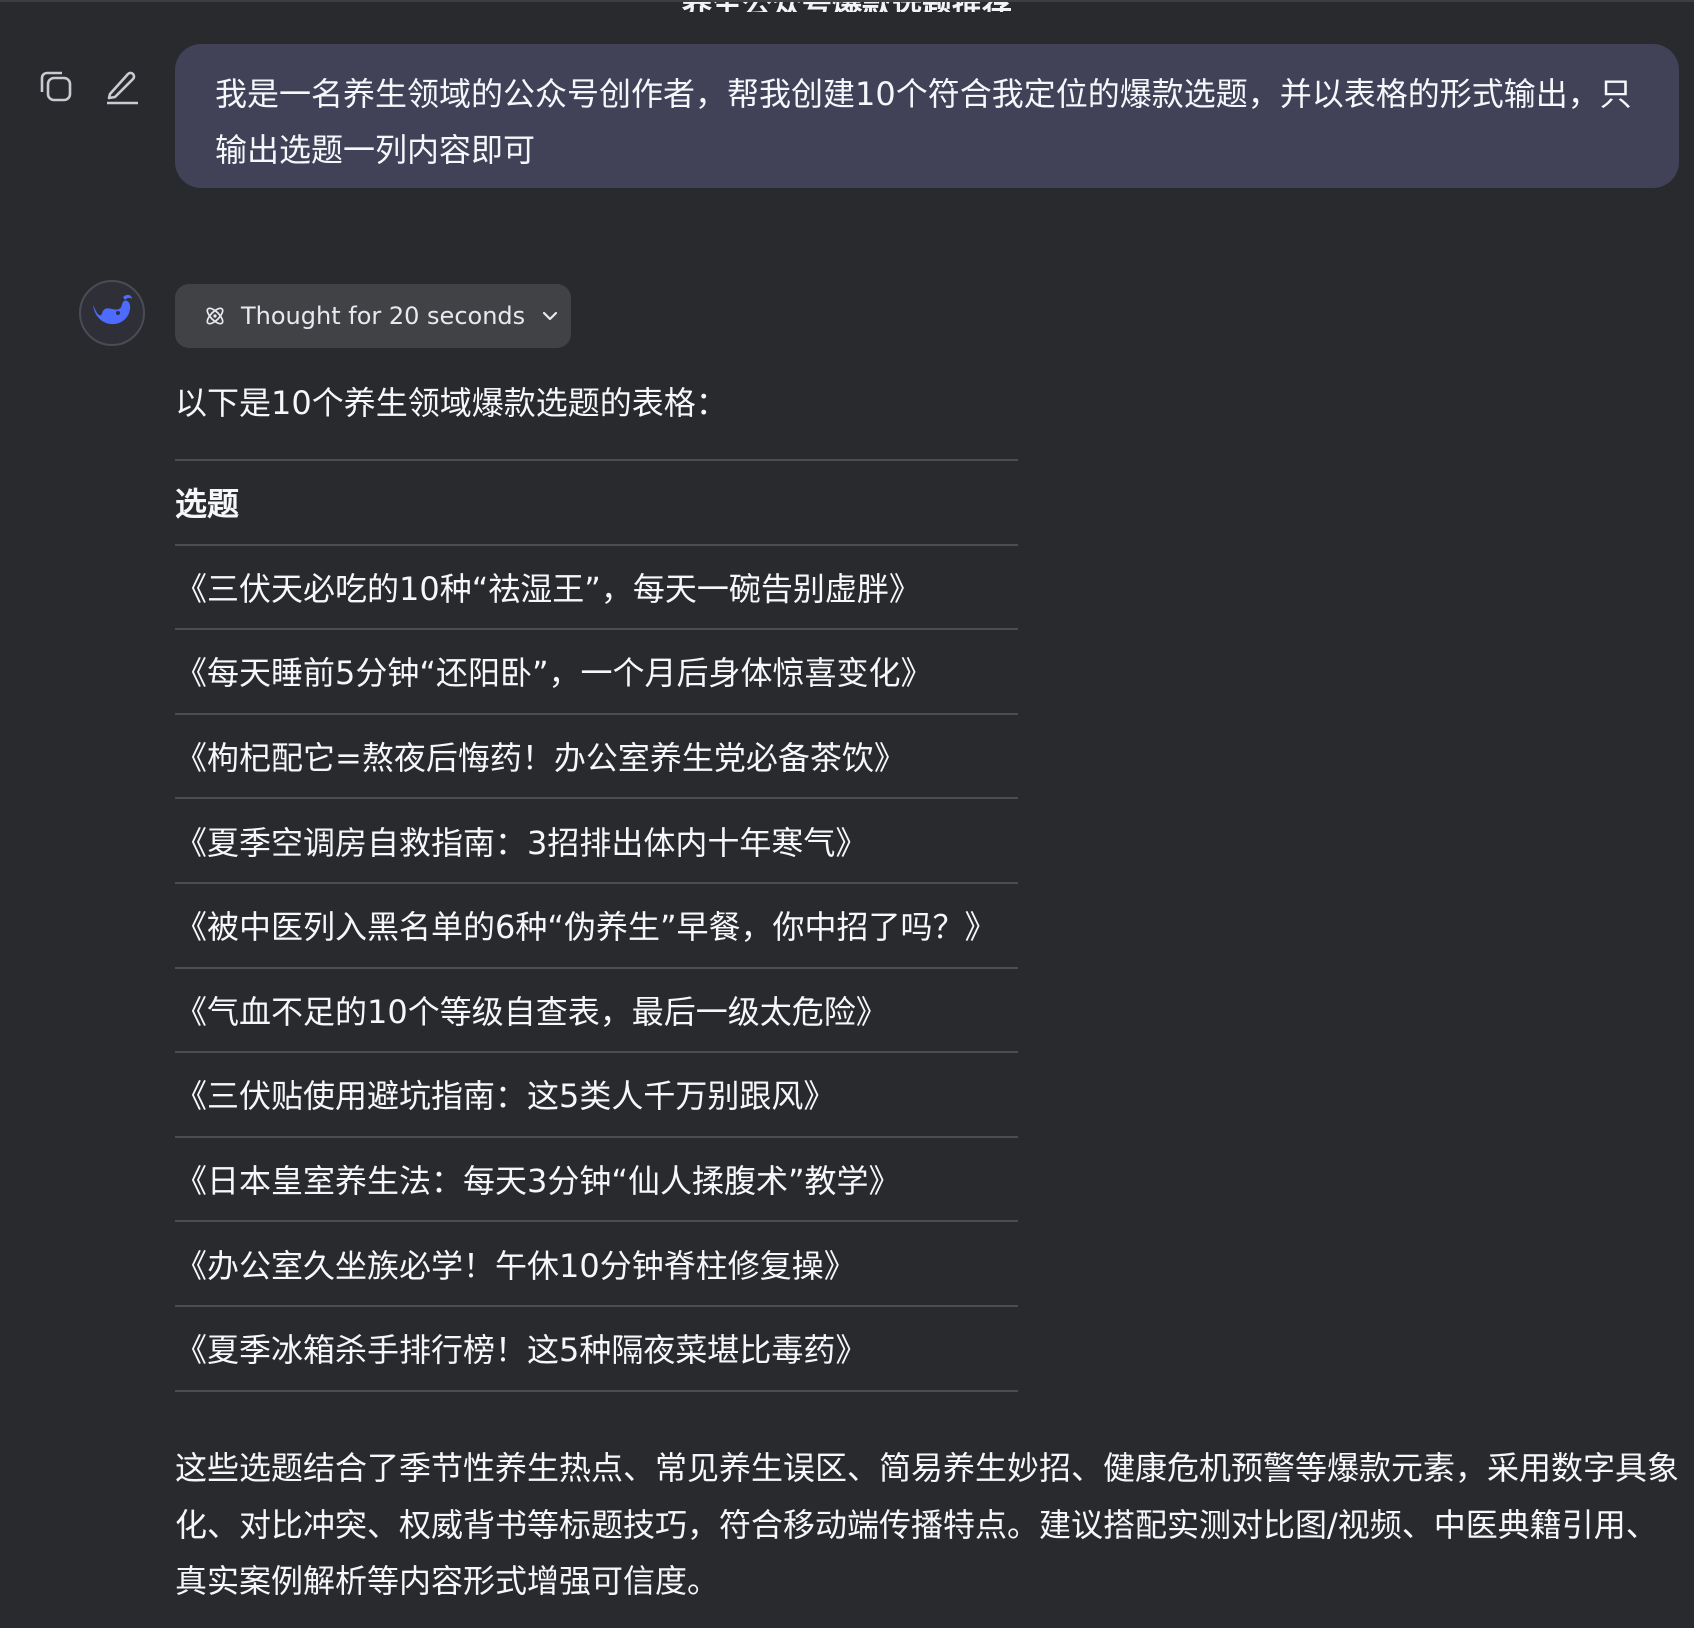 The width and height of the screenshot is (1694, 1628). I want to click on topic-cell: 《枸杞配它=熬夜后悔药！办公室养生党必备茶饮》, so click(596, 755).